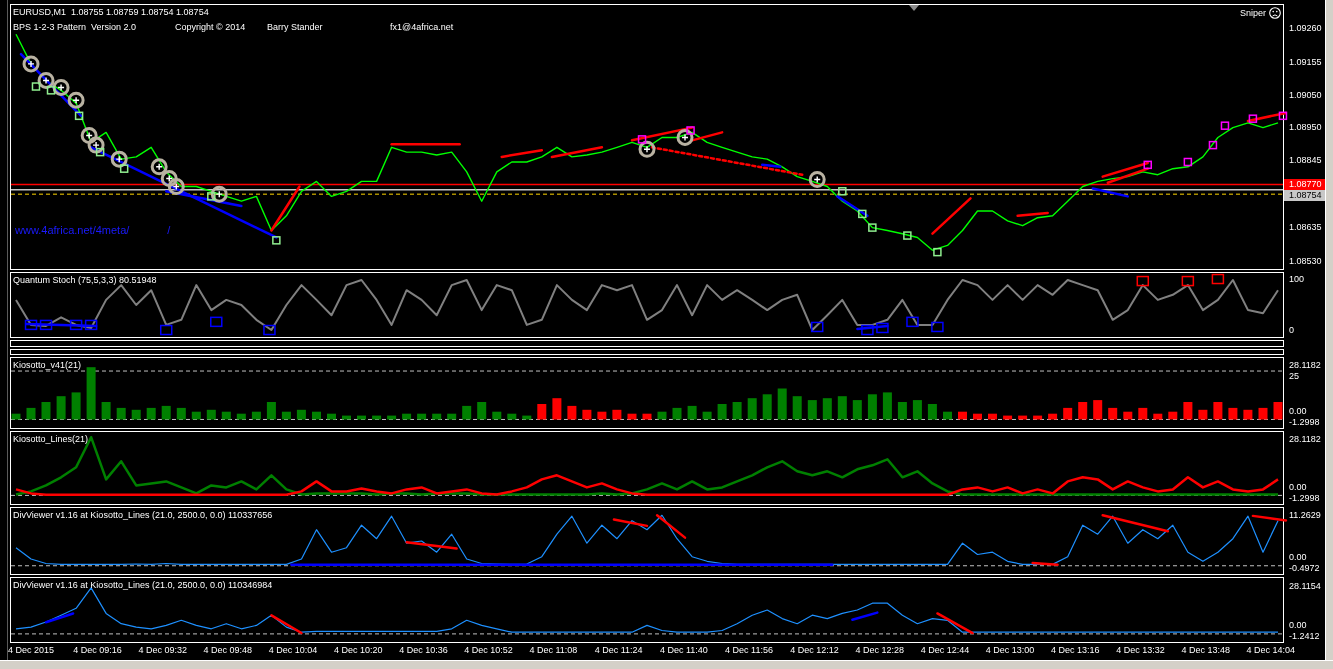 This screenshot has height=669, width=1333. Describe the element at coordinates (1305, 127) in the screenshot. I see `axis-label: 1.08950` at that location.